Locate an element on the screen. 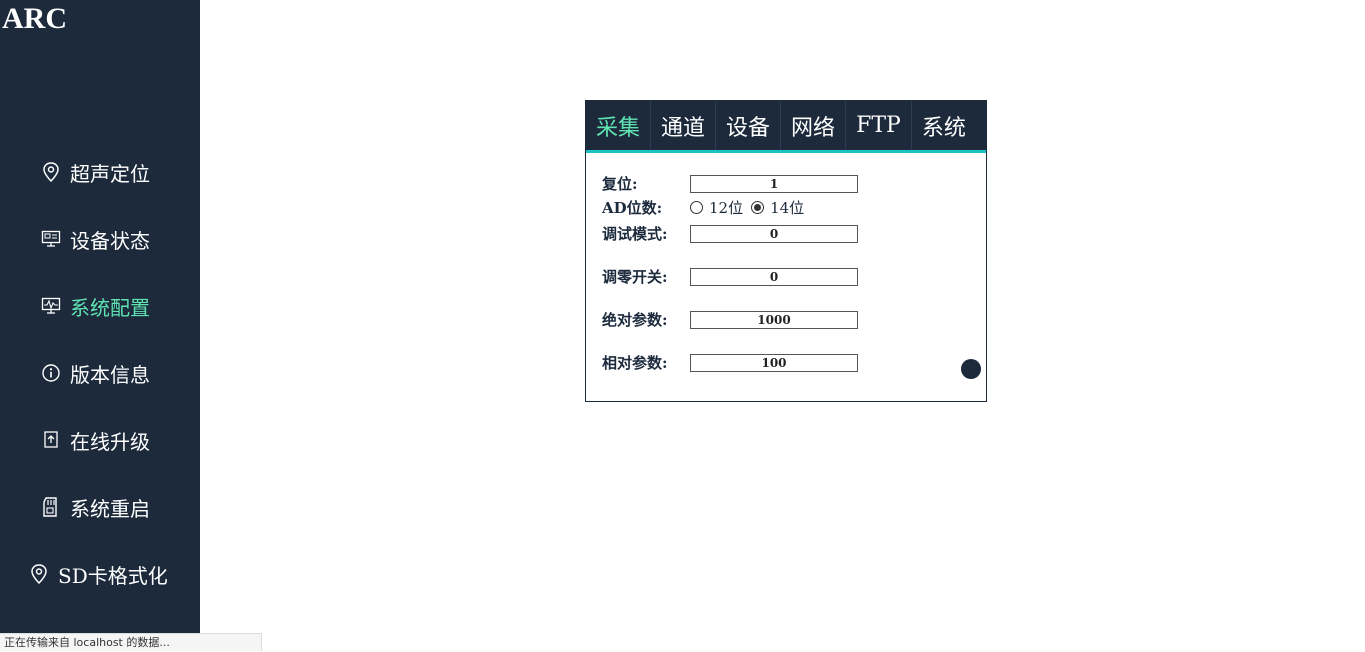 This screenshot has width=1365, height=652. sidebar-item-label: 在线升级 is located at coordinates (110, 441).